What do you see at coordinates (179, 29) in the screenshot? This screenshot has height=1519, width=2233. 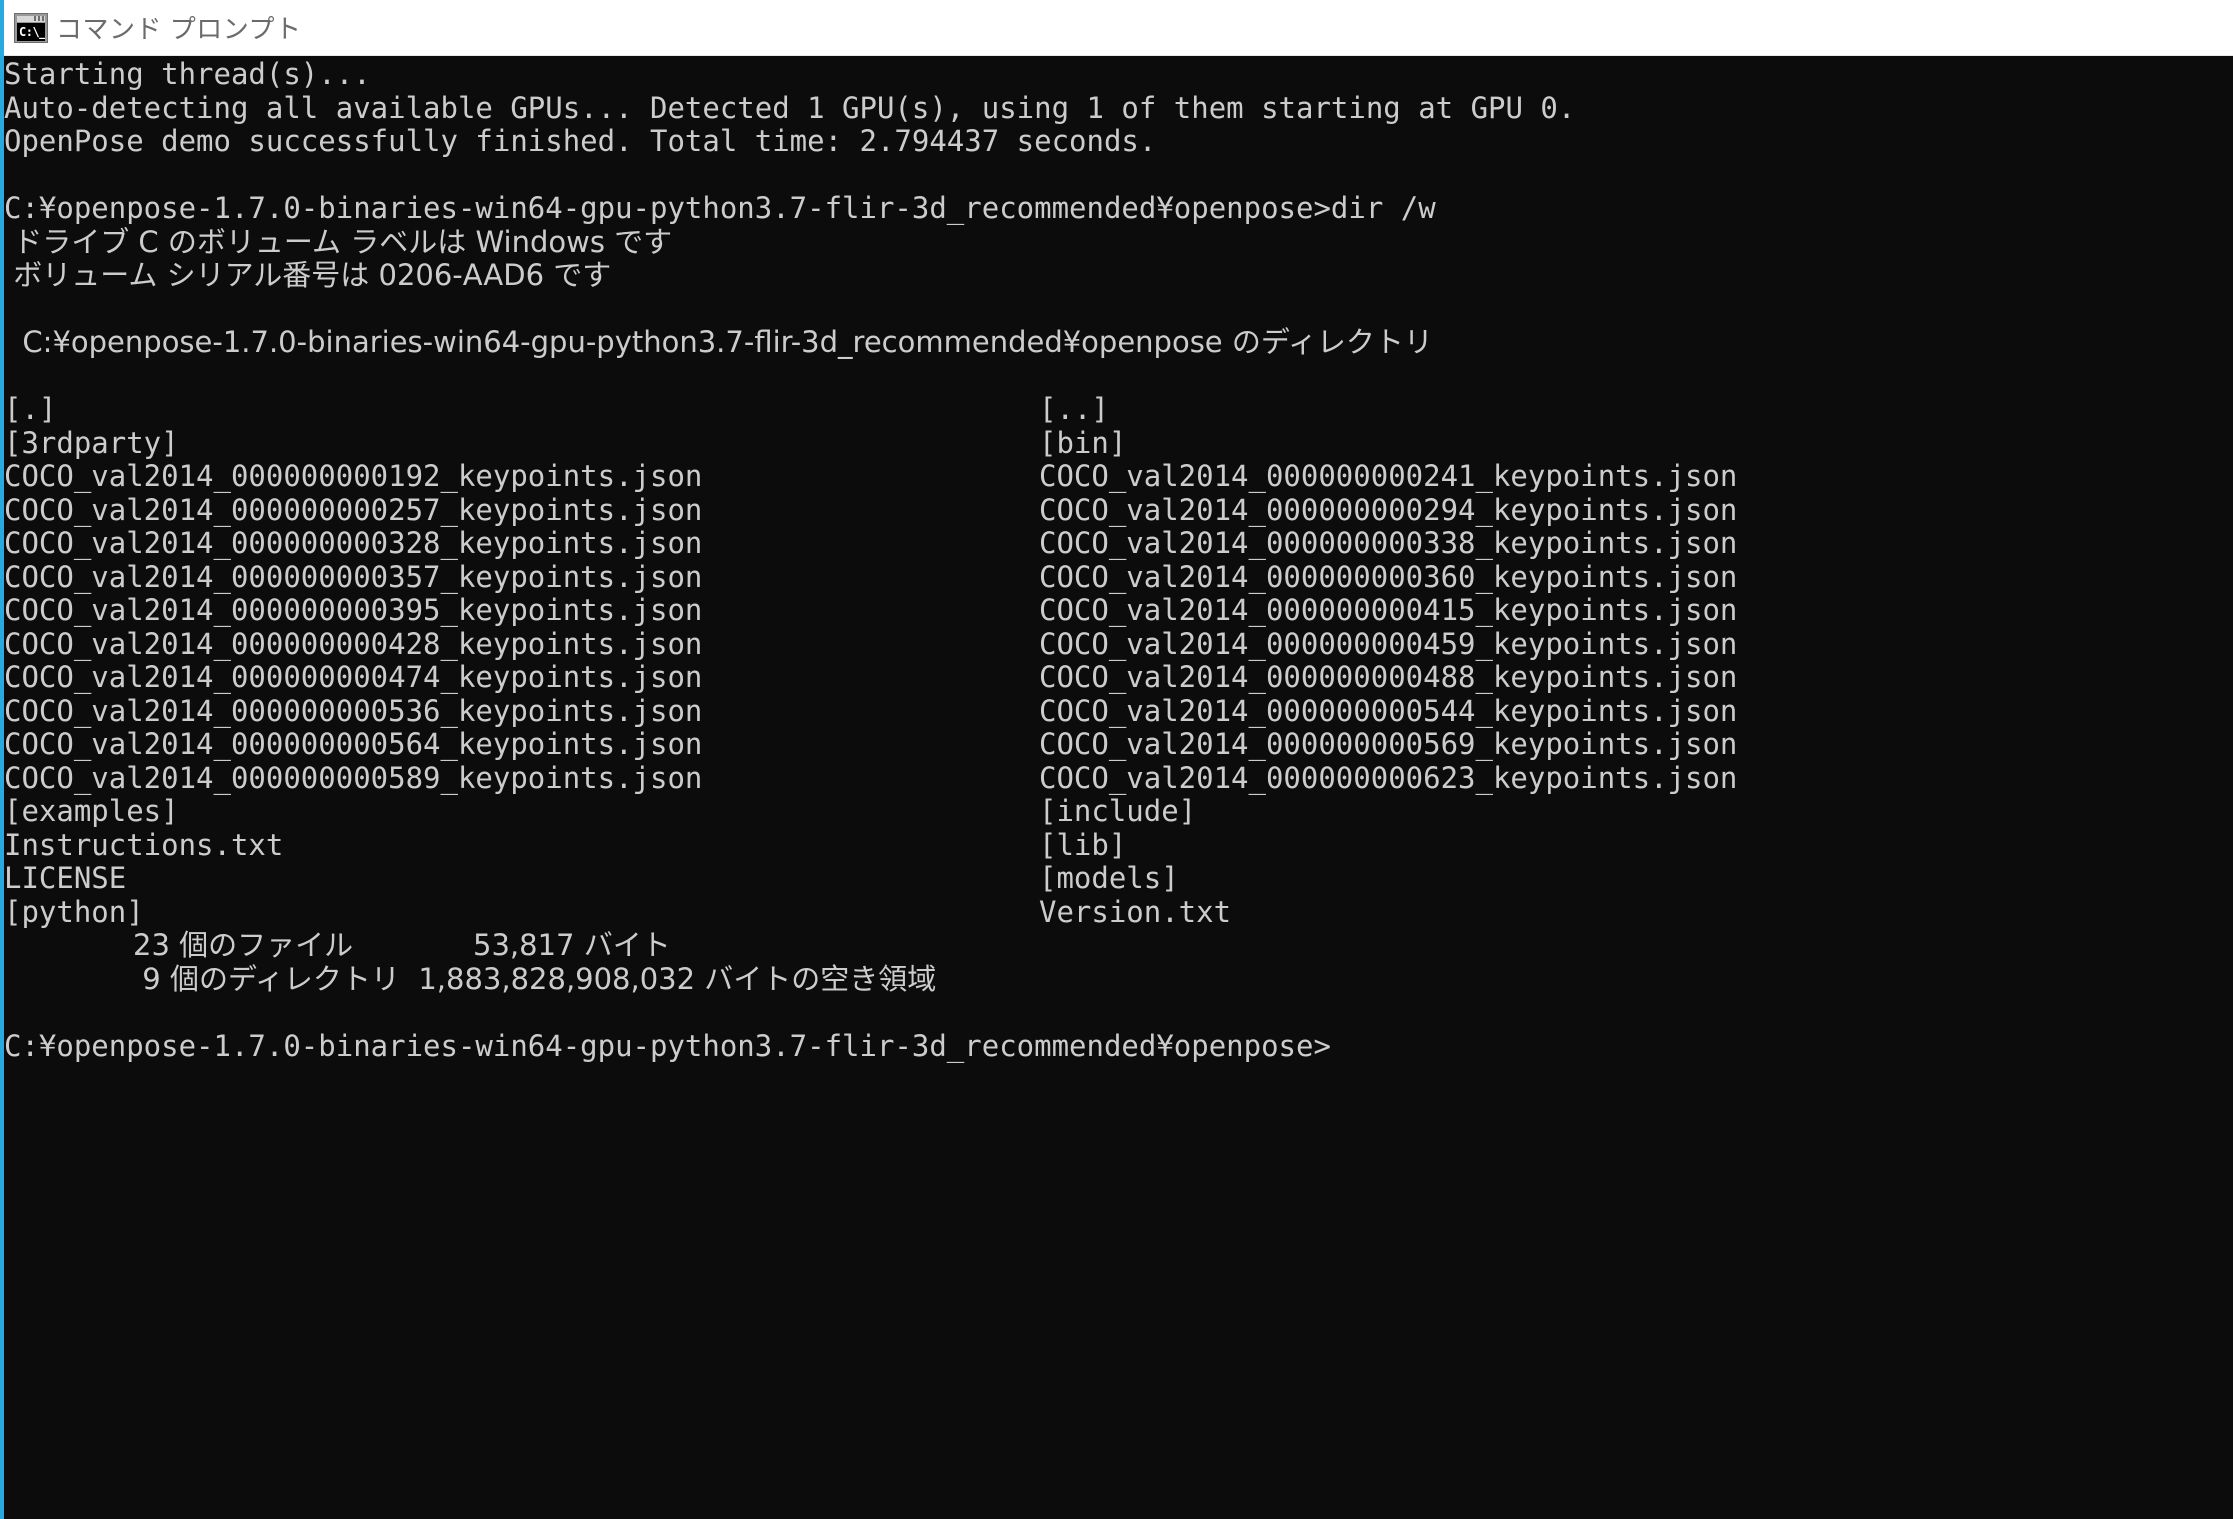 I see `window-title: コマンド プロンプト` at bounding box center [179, 29].